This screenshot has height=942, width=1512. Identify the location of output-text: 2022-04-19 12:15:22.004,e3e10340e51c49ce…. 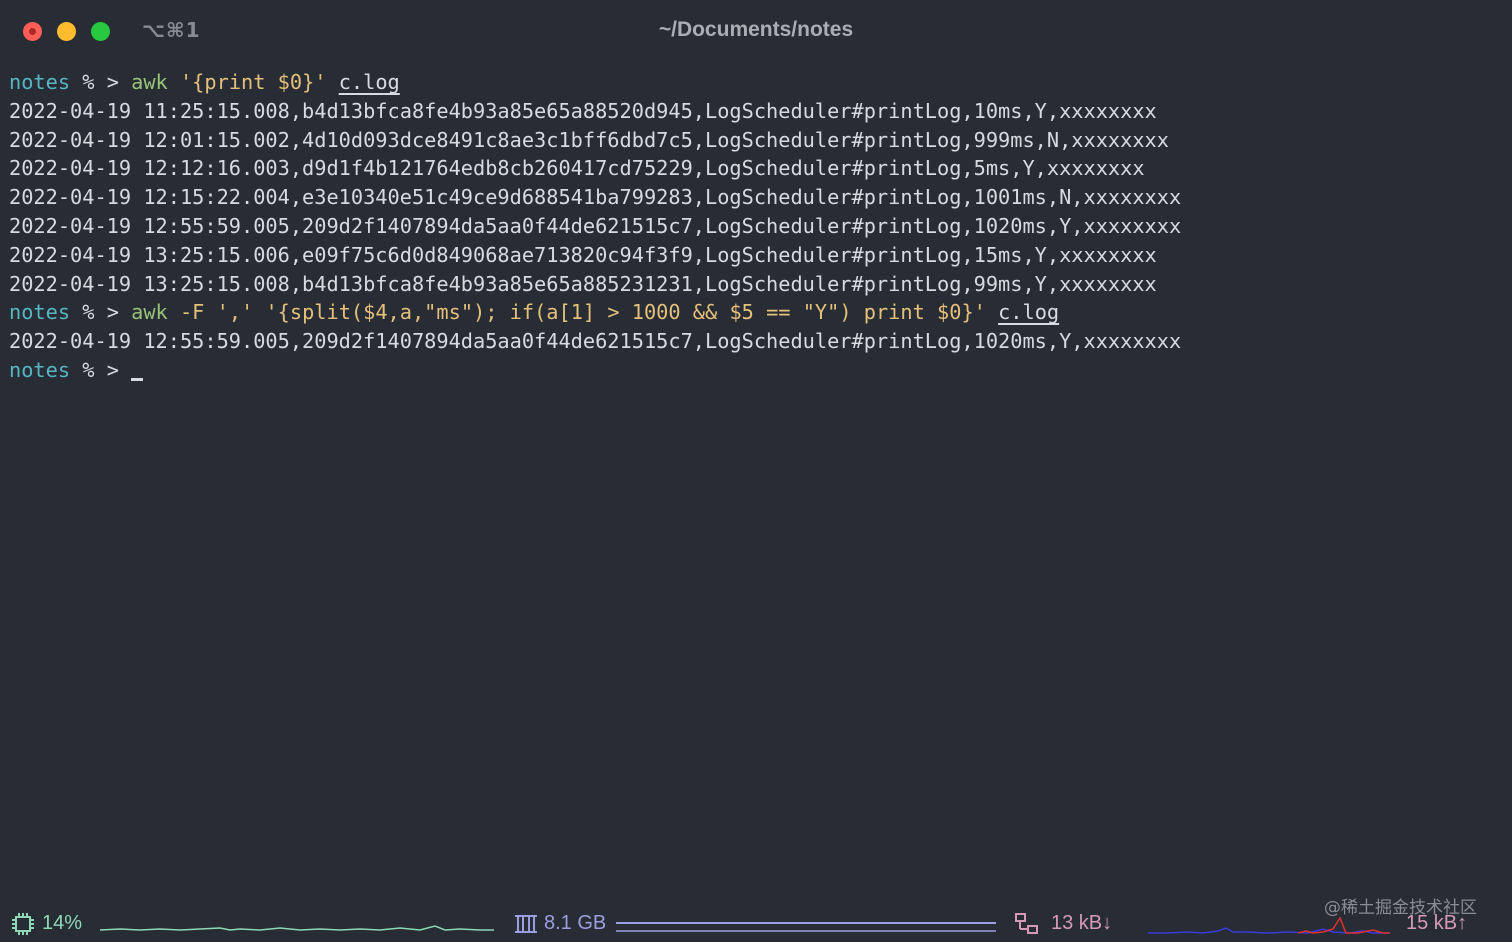
(595, 197).